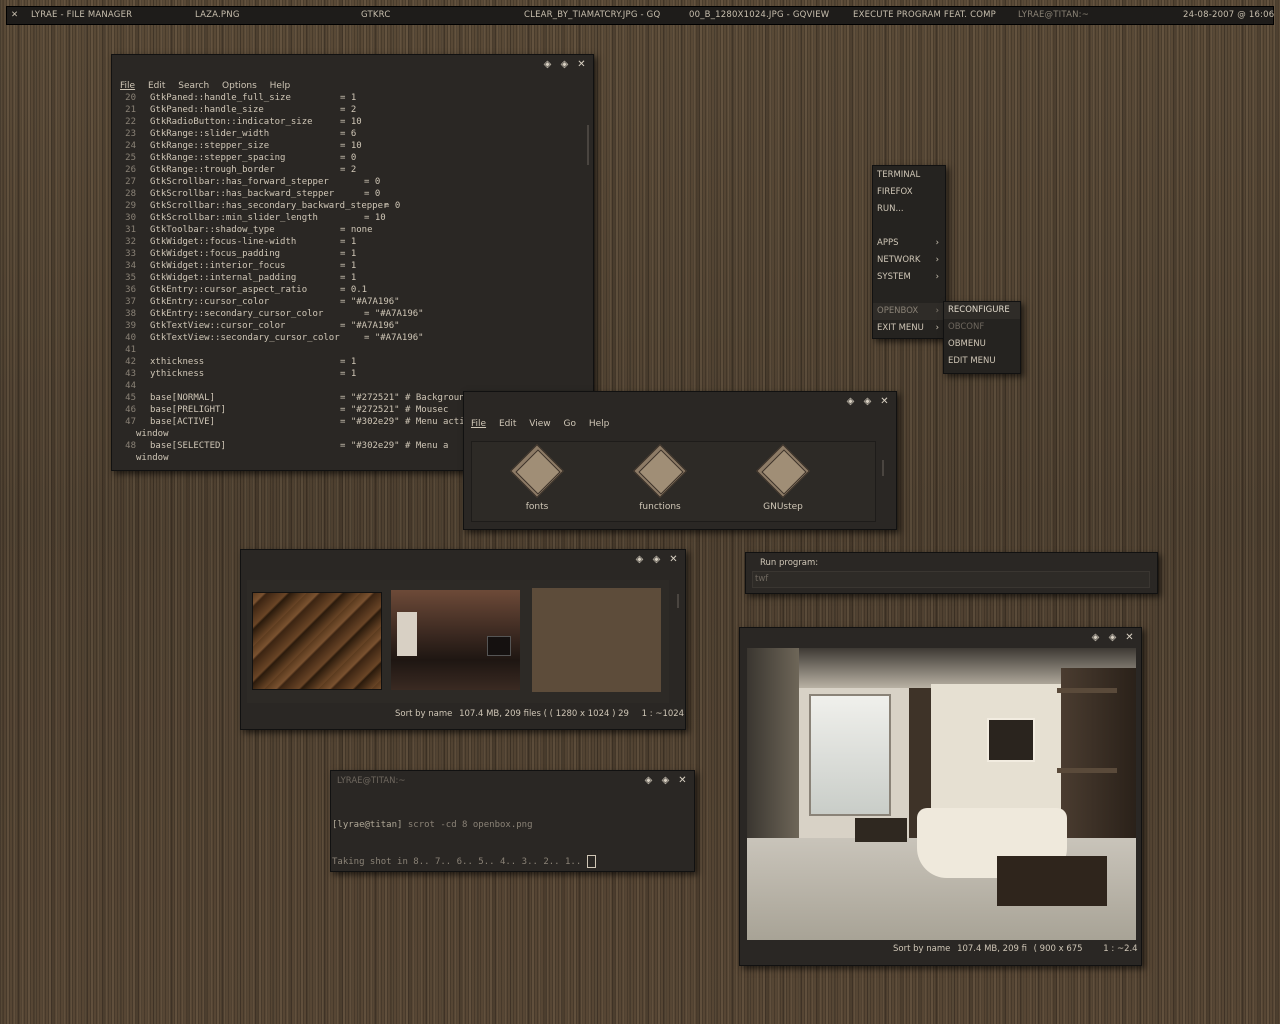  Describe the element at coordinates (909, 277) in the screenshot. I see `menu-system: SYSTEM ›` at that location.